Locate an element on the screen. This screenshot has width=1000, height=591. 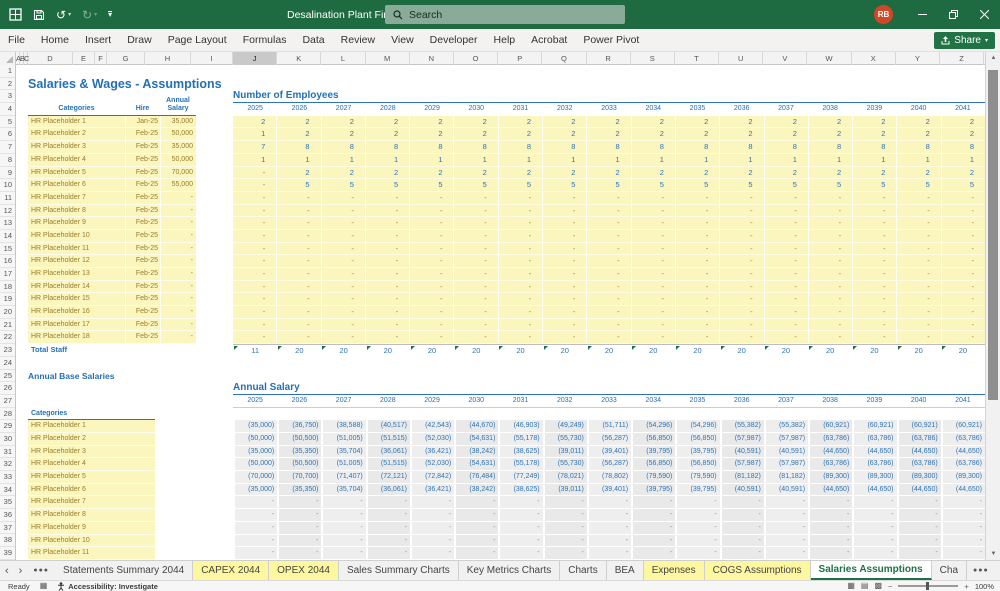
row-header-39: 39 is located at coordinates (7, 553).